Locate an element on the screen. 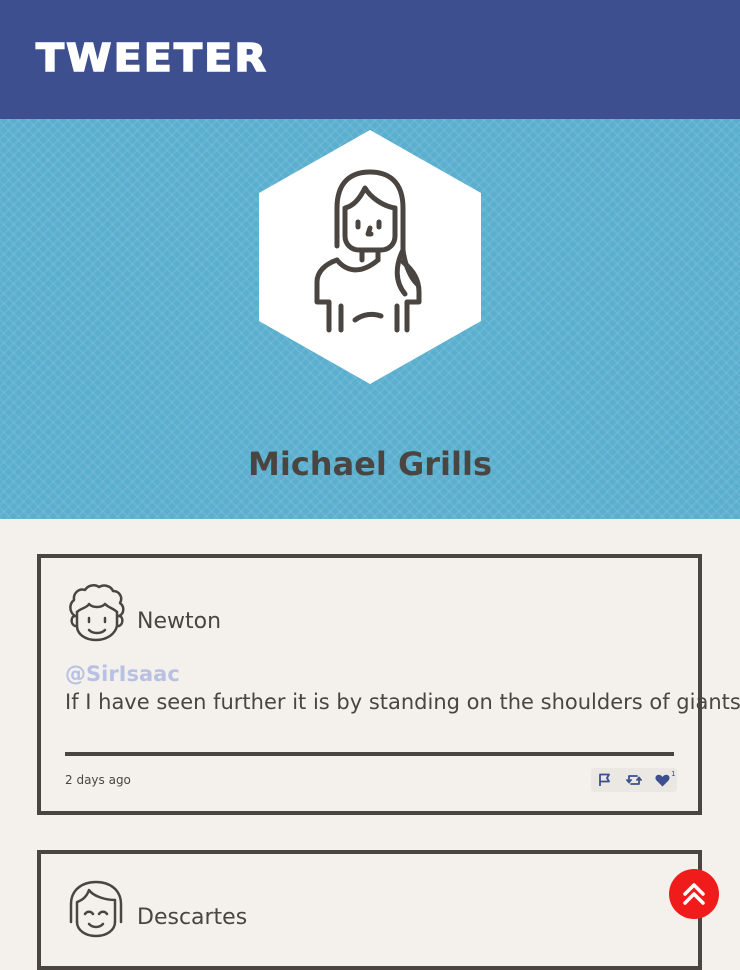  like-button: 1 is located at coordinates (664, 780).